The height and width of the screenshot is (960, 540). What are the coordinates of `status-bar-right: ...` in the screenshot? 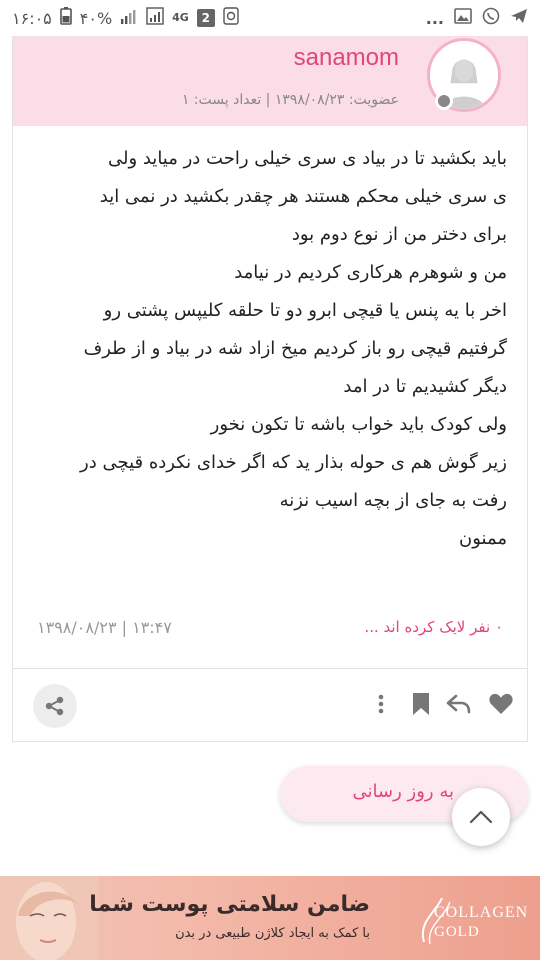 It's located at (477, 18).